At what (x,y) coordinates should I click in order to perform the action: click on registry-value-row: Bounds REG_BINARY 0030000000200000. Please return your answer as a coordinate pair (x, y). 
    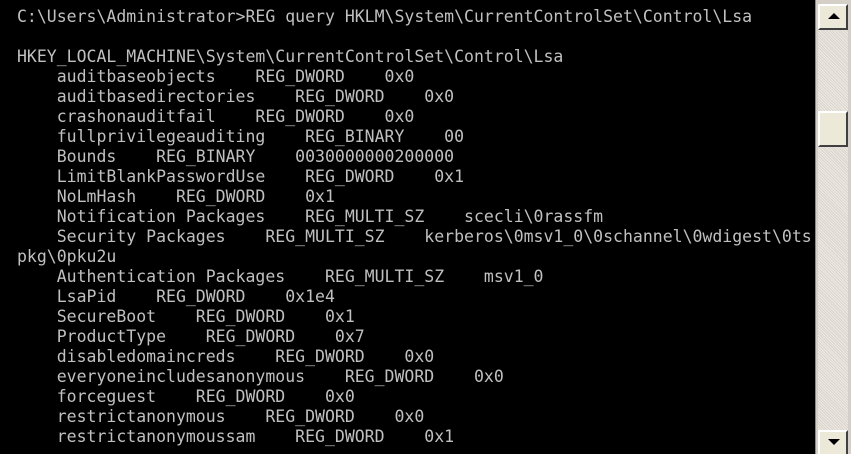
    Looking at the image, I should click on (236, 156).